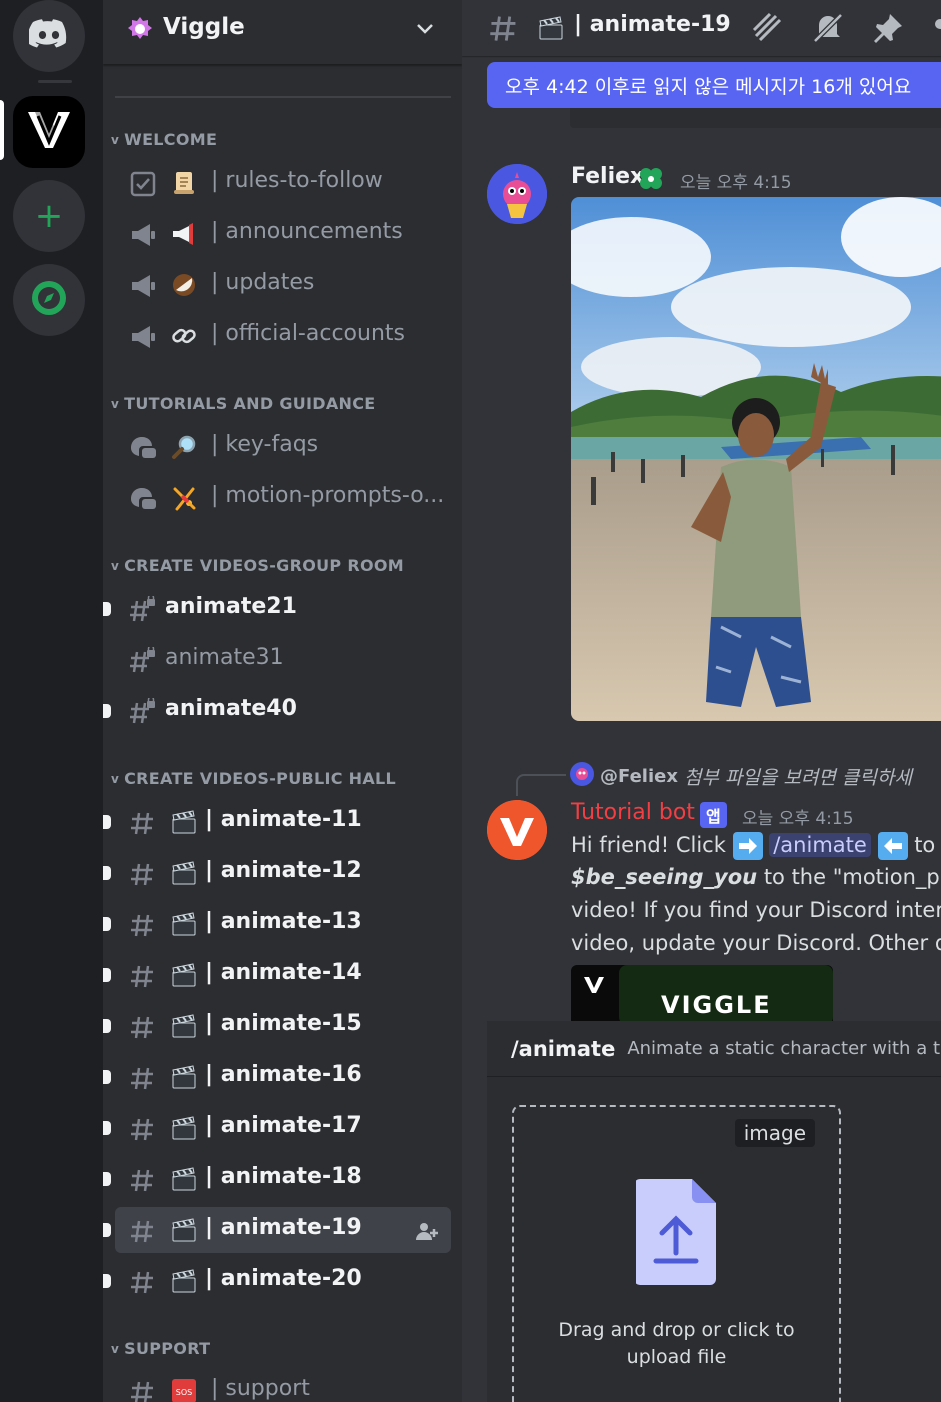 This screenshot has width=941, height=1402. Describe the element at coordinates (277, 1026) in the screenshot. I see `channel-animate-15: | animate-15` at that location.